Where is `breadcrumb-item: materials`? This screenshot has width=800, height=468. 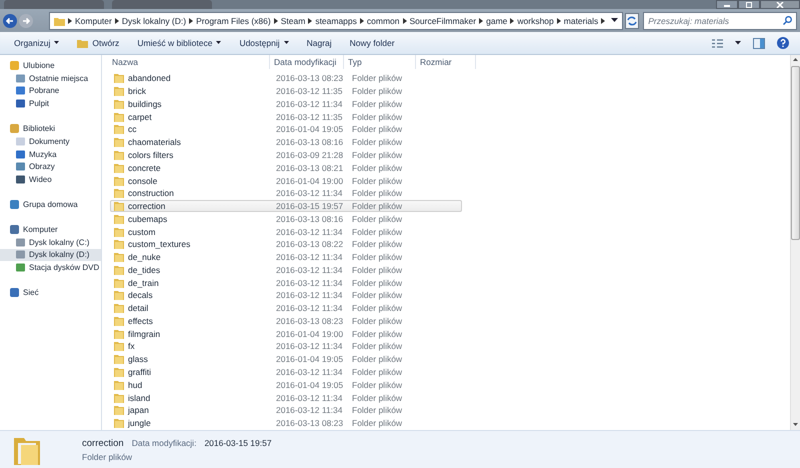
breadcrumb-item: materials is located at coordinates (581, 21).